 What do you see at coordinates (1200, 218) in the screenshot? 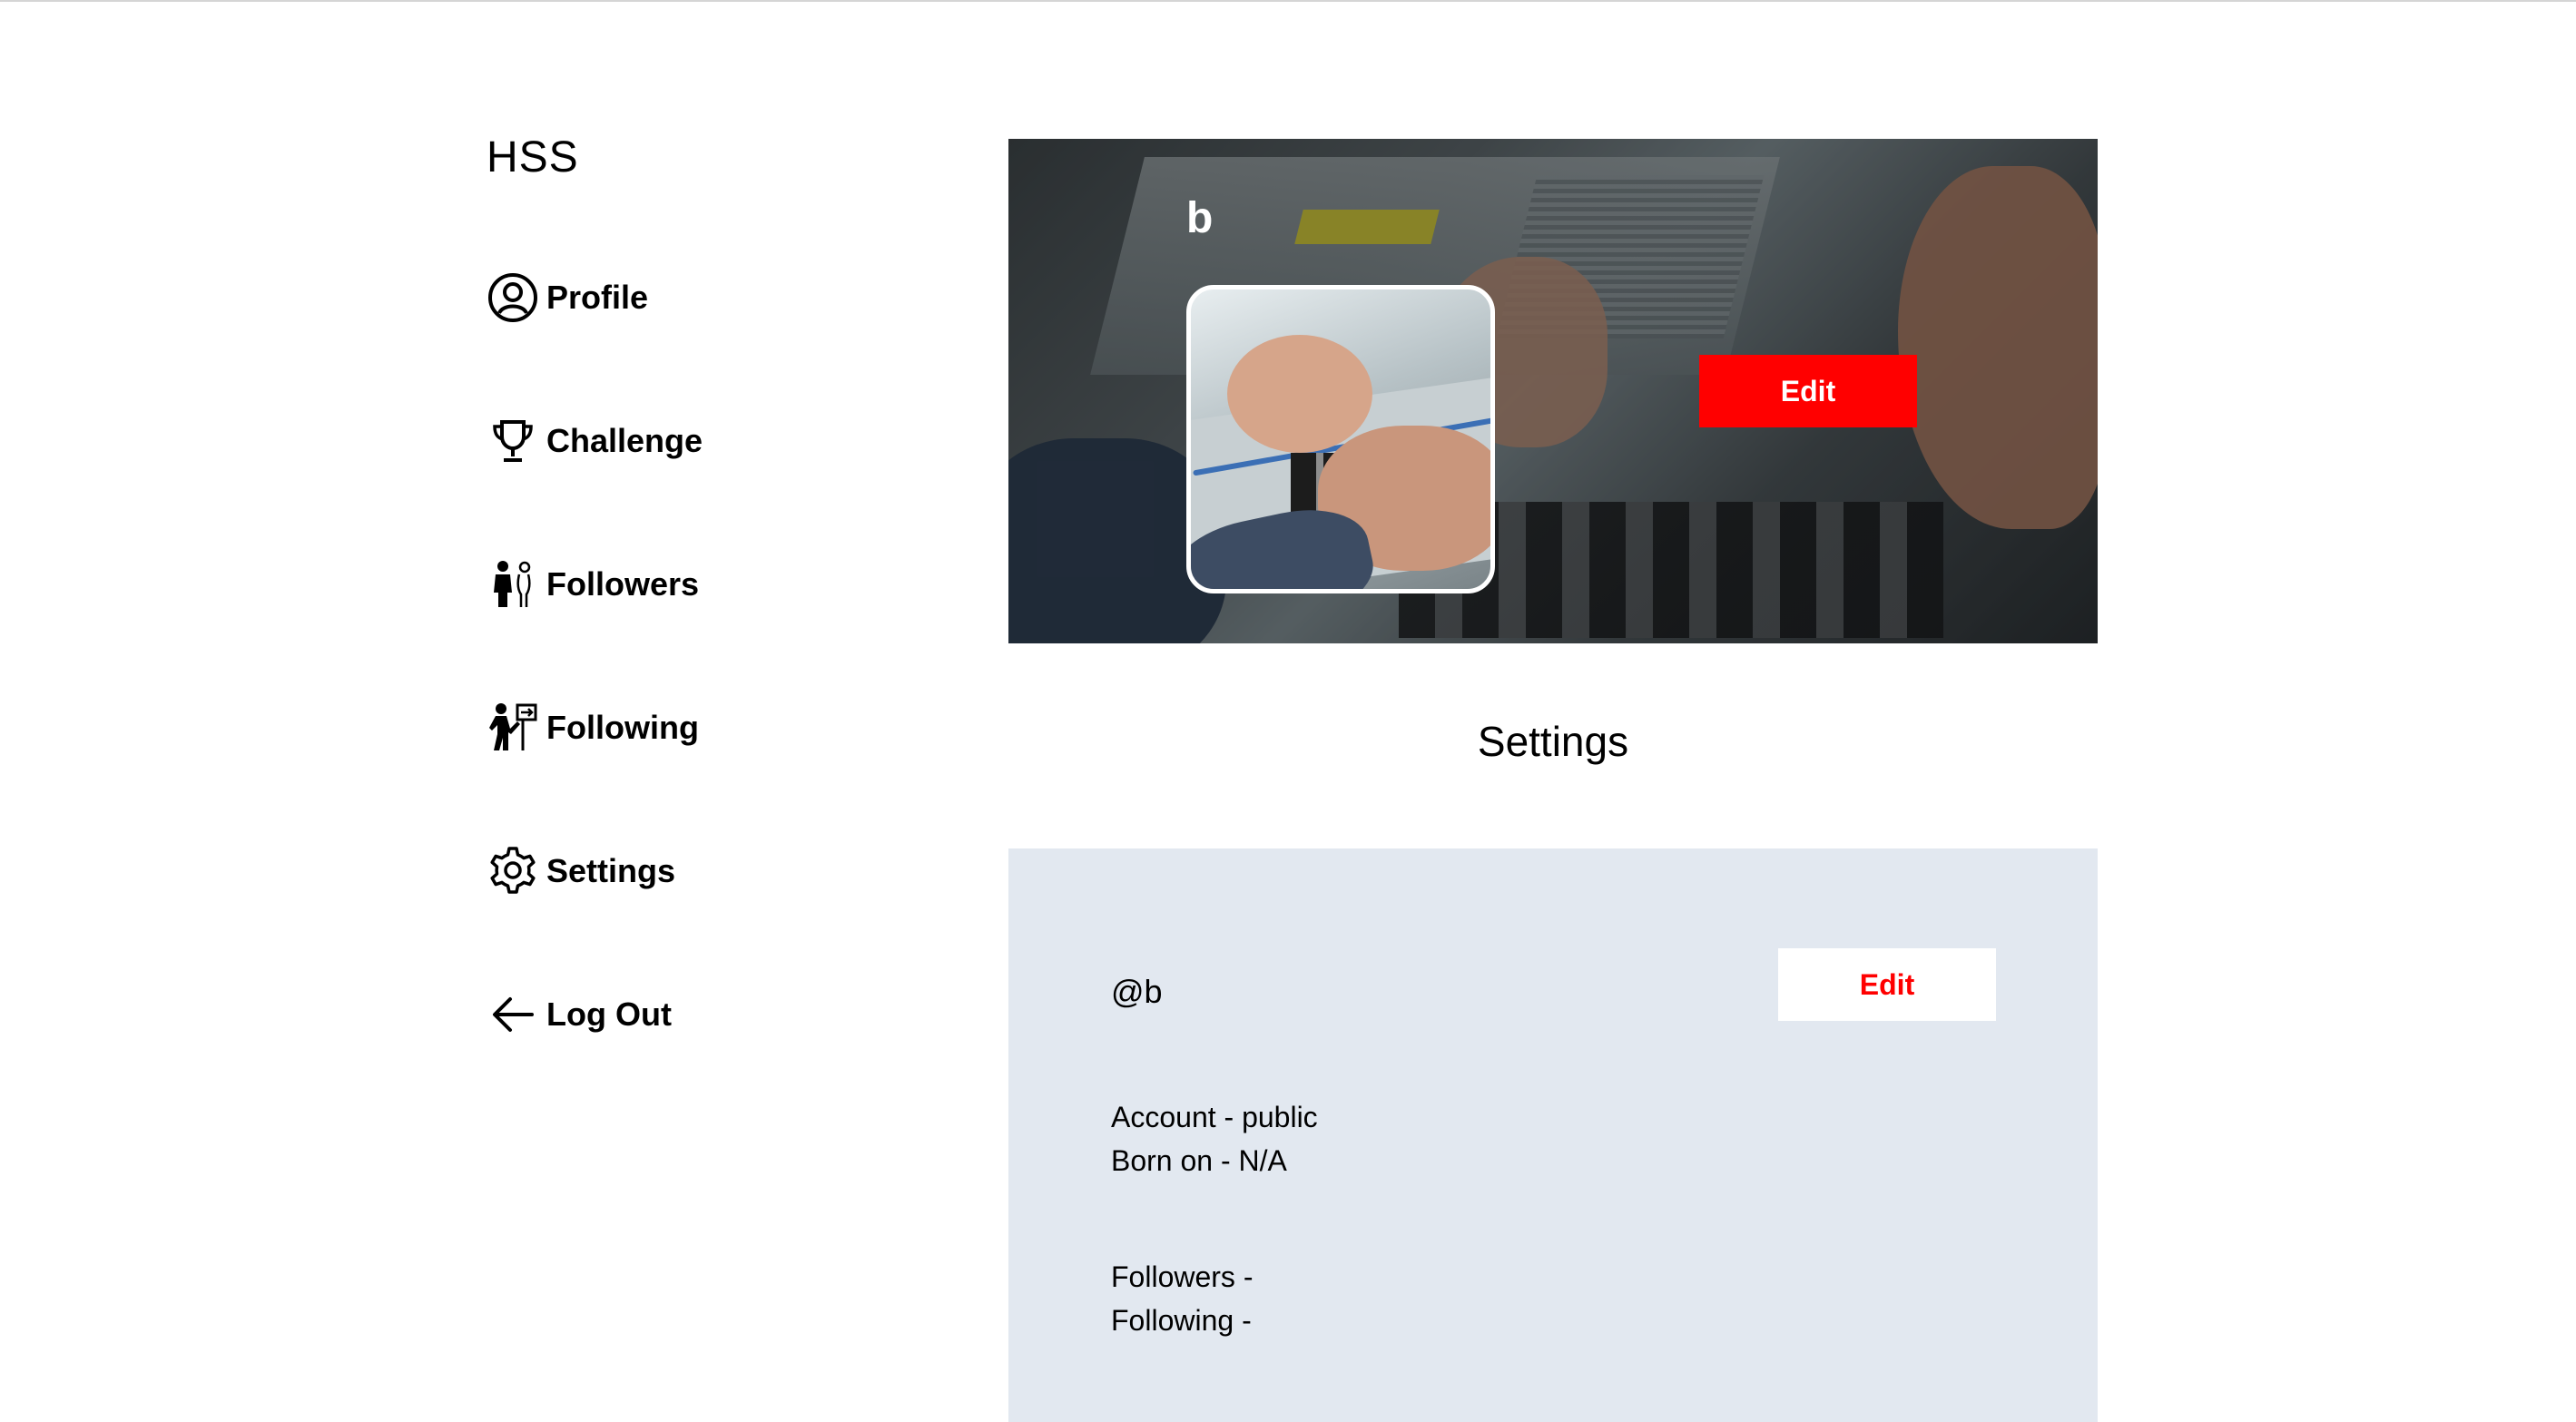
I see `profile-username: b` at bounding box center [1200, 218].